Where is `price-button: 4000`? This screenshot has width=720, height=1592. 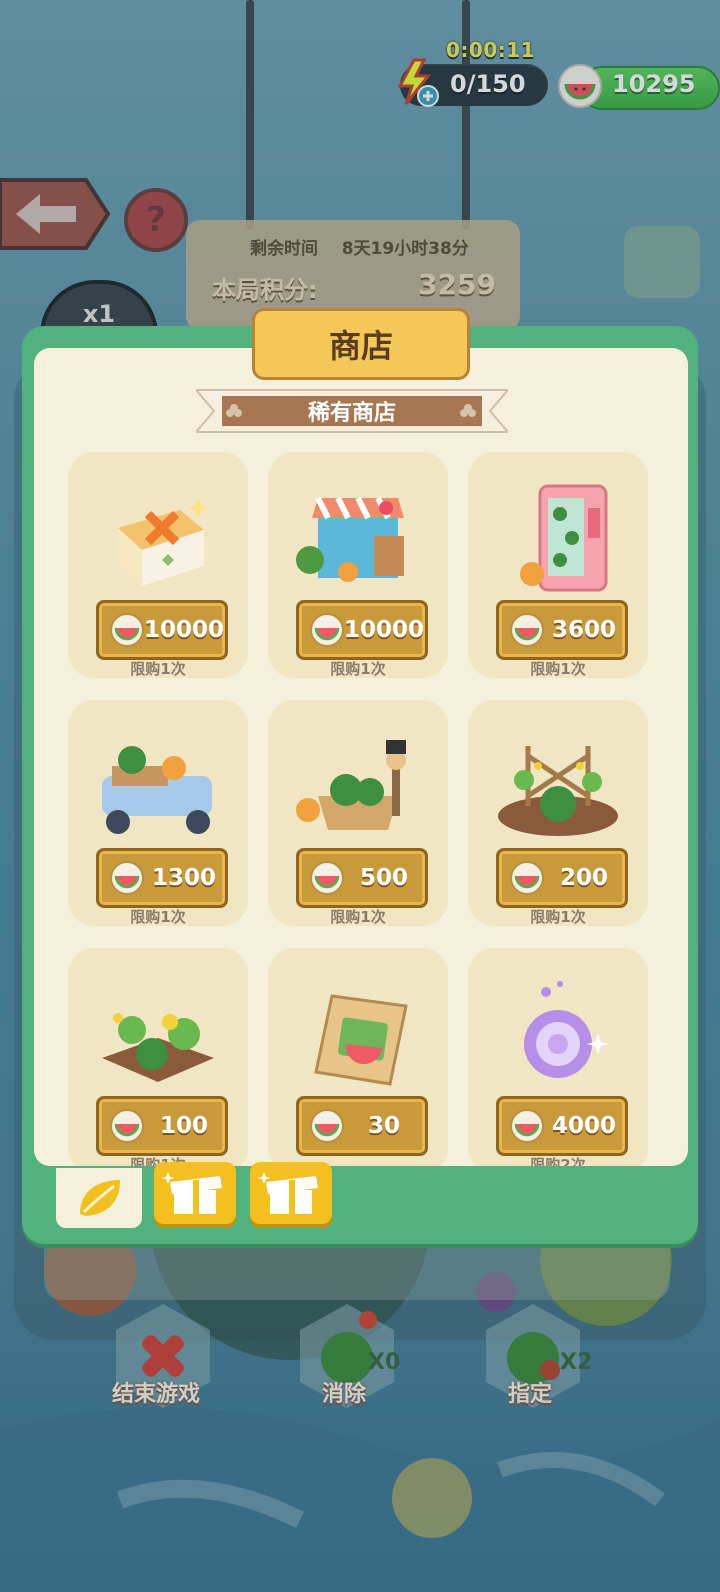
price-button: 4000 is located at coordinates (562, 1126).